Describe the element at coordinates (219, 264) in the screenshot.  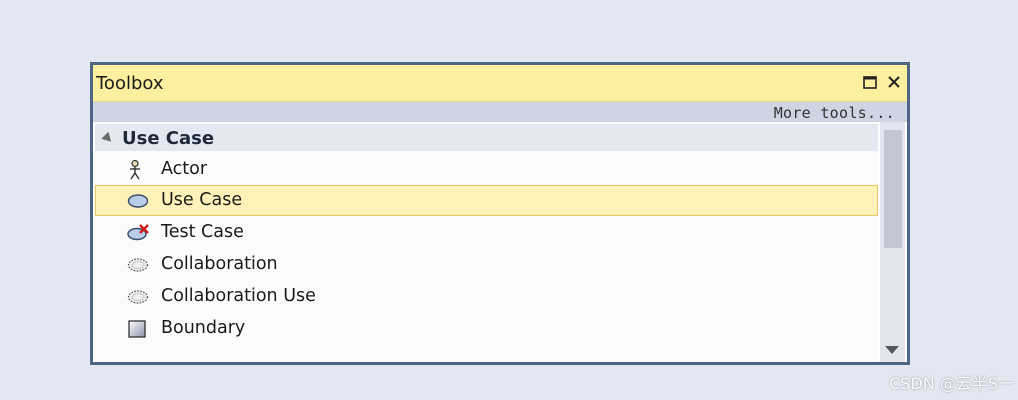
I see `toolbox-item-label: Collaboration` at that location.